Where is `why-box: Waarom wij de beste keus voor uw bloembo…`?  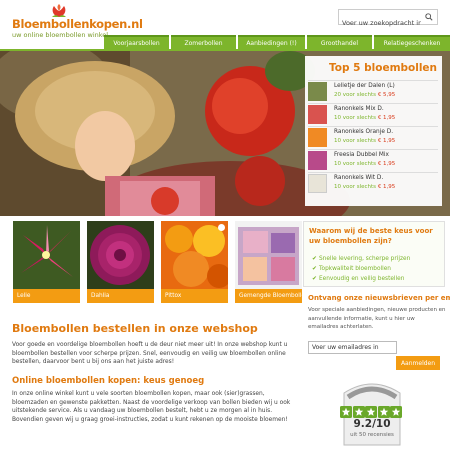
why-box: Waarom wij de beste keus voor uw bloembo… is located at coordinates (374, 254).